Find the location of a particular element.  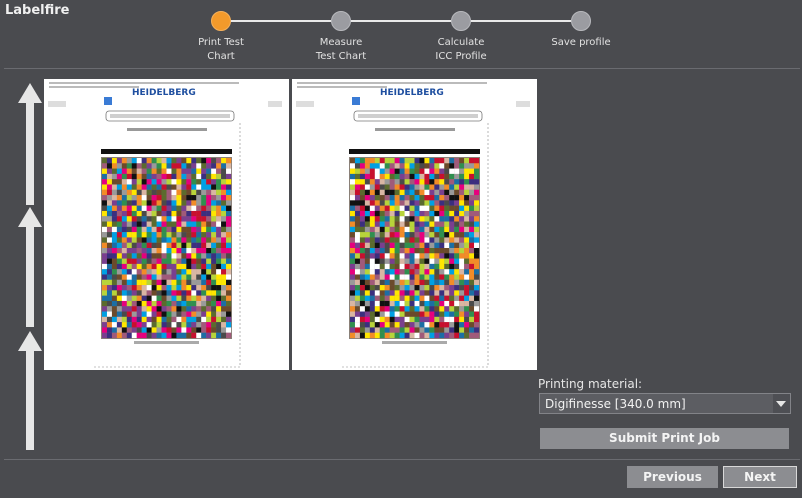

submit-print-job-button: Submit Print Job is located at coordinates (664, 438).